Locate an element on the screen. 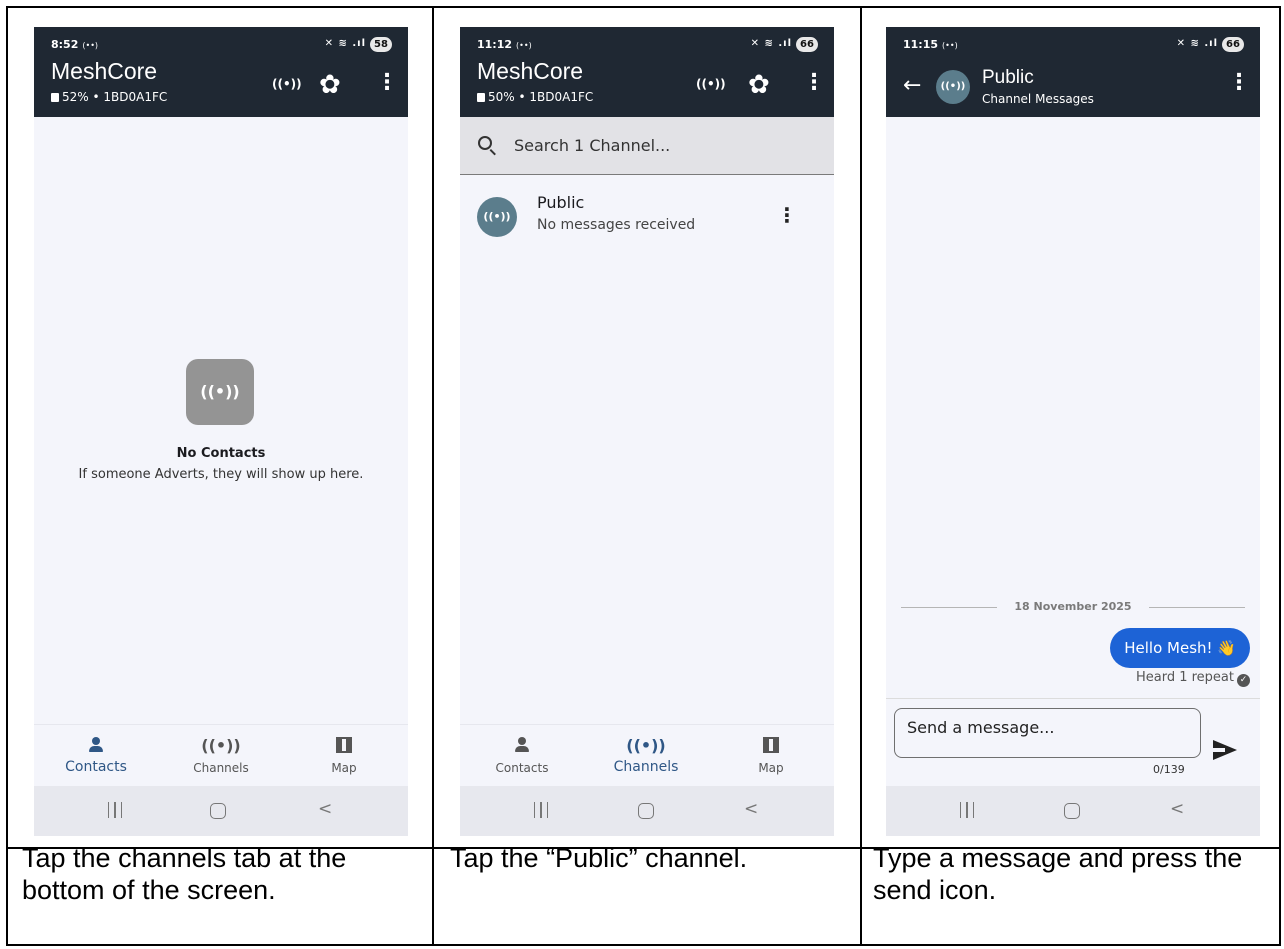 This screenshot has height=949, width=1284. no-contacts-broadcast-icon: ((•)) is located at coordinates (220, 392).